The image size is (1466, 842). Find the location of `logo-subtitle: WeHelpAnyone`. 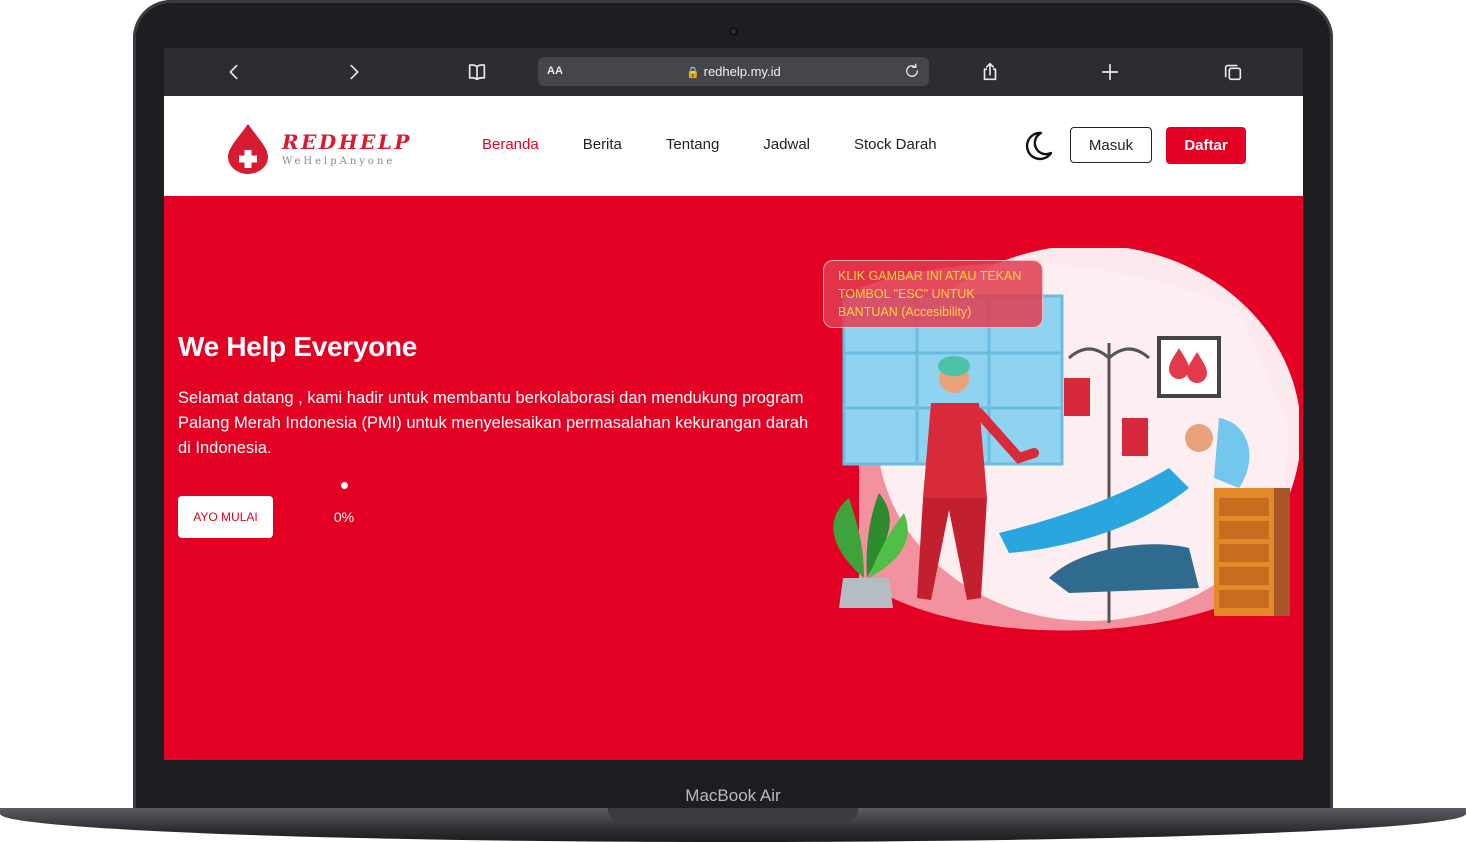

logo-subtitle: WeHelpAnyone is located at coordinates (339, 161).